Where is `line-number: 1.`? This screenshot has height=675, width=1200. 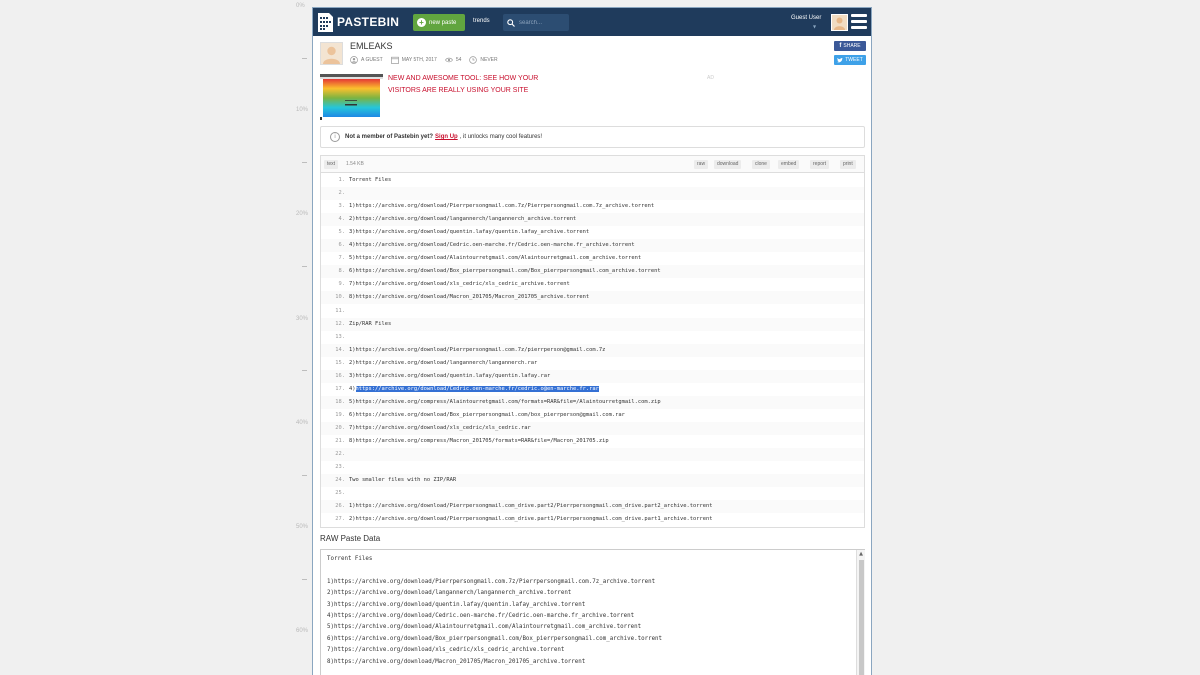 line-number: 1. is located at coordinates (342, 180).